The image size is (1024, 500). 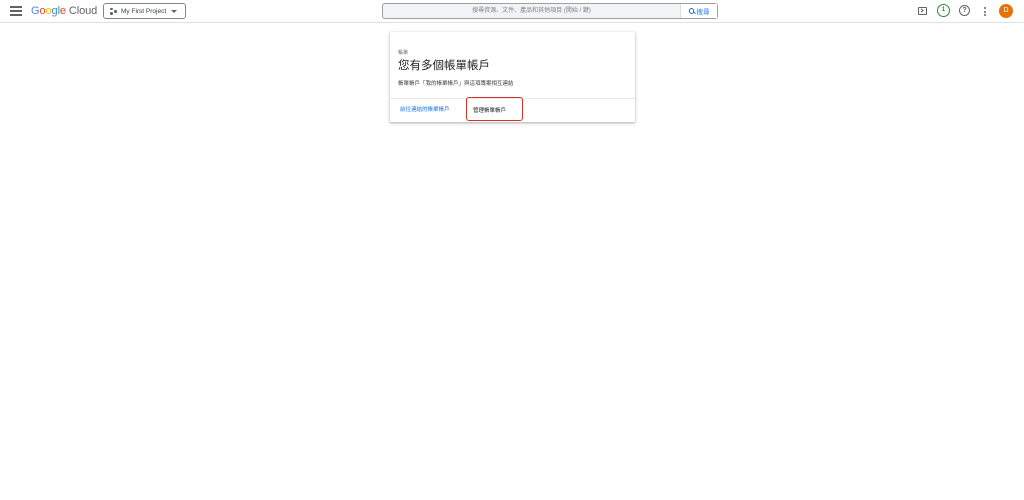 I want to click on project-picker-label: My First Project, so click(x=144, y=11).